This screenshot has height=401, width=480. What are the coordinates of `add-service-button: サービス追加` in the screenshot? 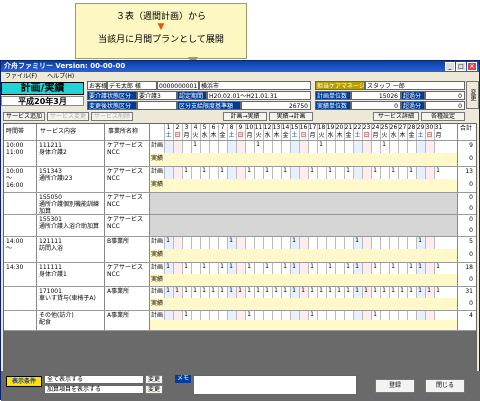 It's located at (24, 116).